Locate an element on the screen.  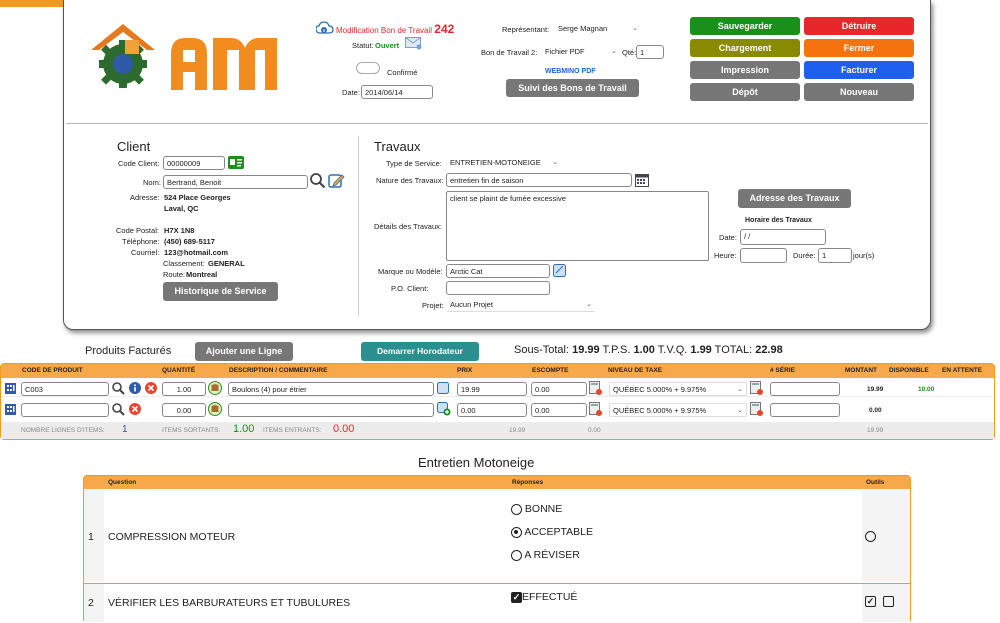
calendar-icon is located at coordinates (642, 181).